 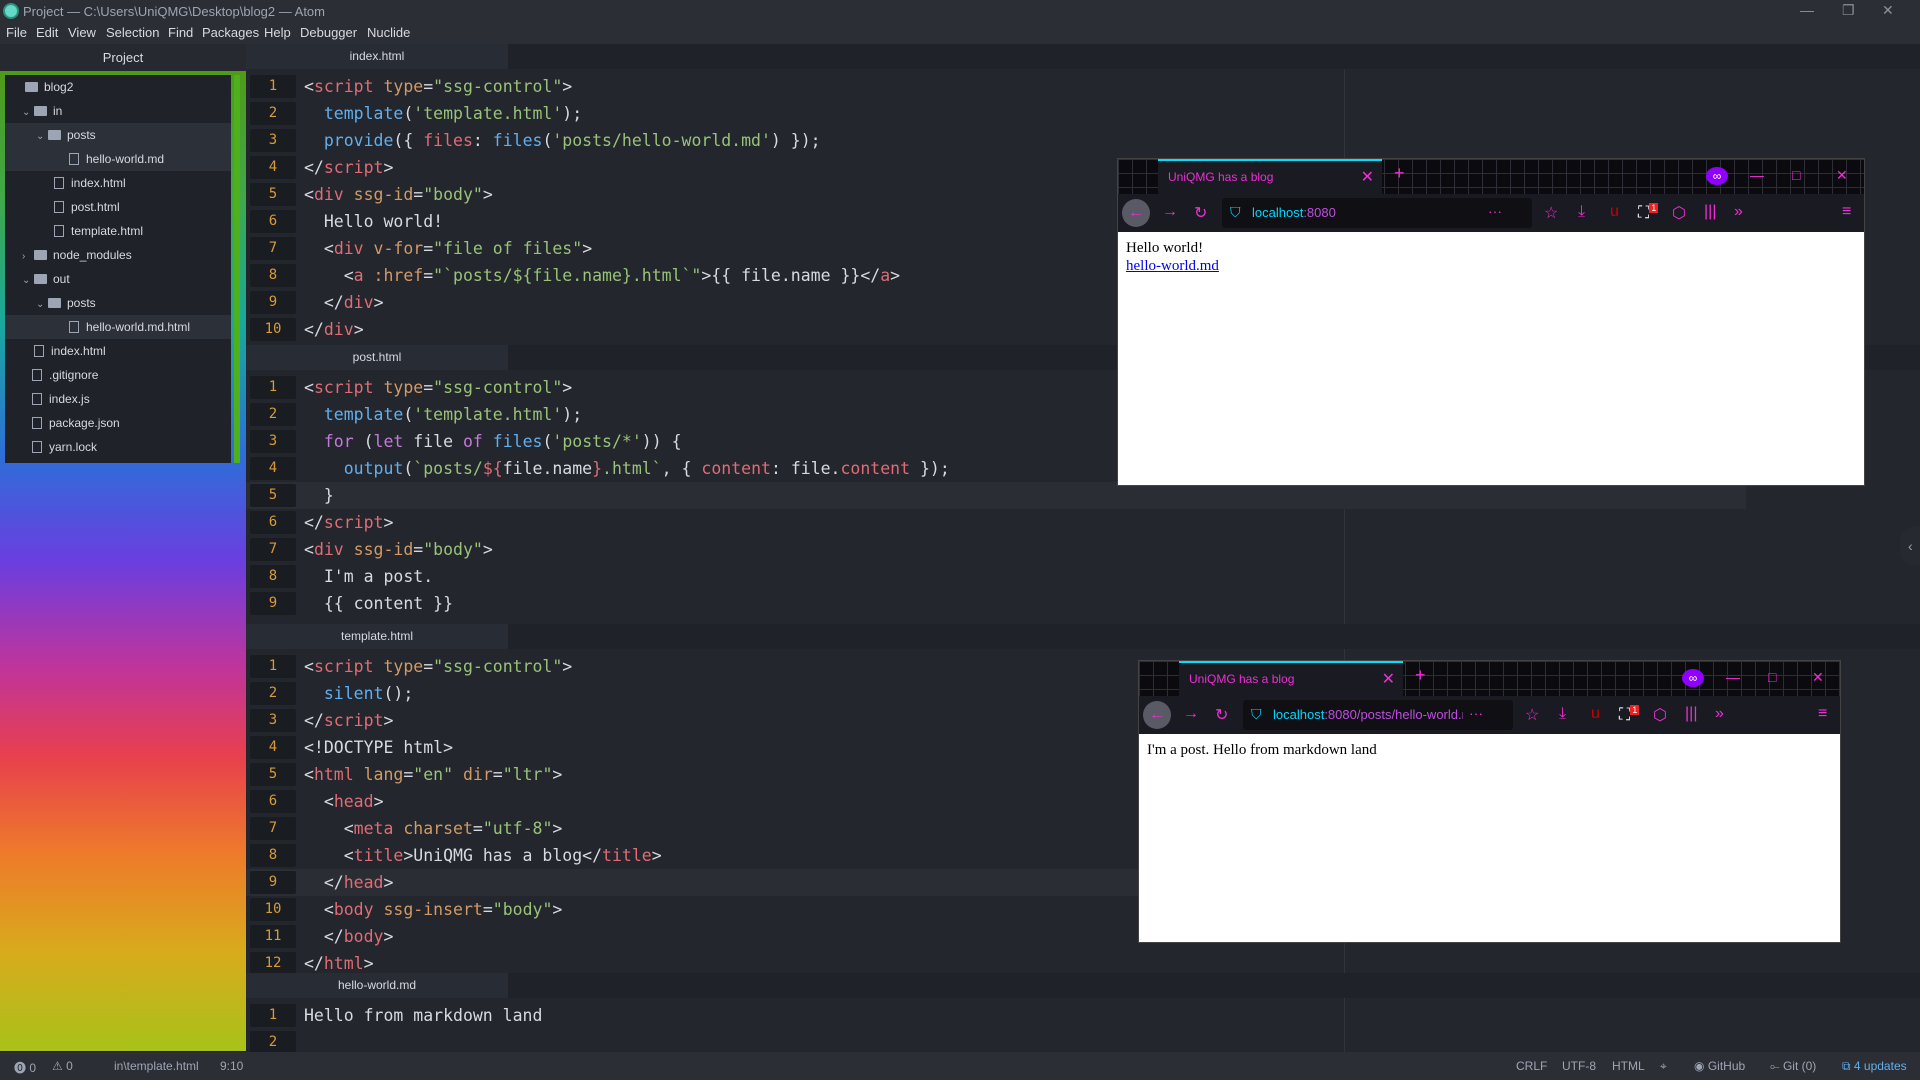 I want to click on menu-edit: Edit, so click(x=47, y=32).